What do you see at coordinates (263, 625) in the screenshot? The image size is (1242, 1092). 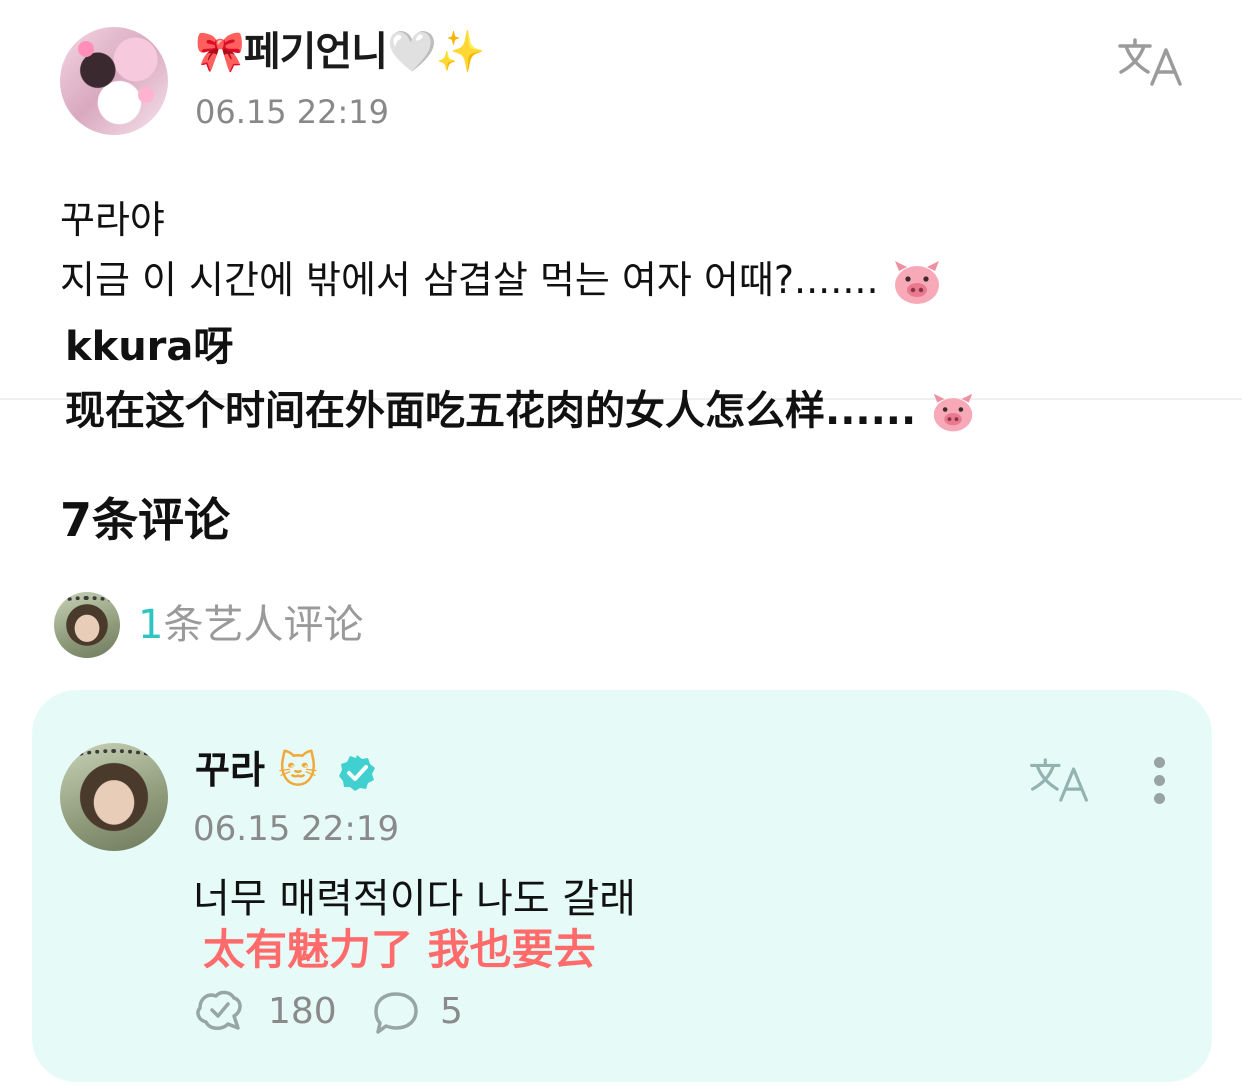 I see `artist-comments-label: 条艺人评论` at bounding box center [263, 625].